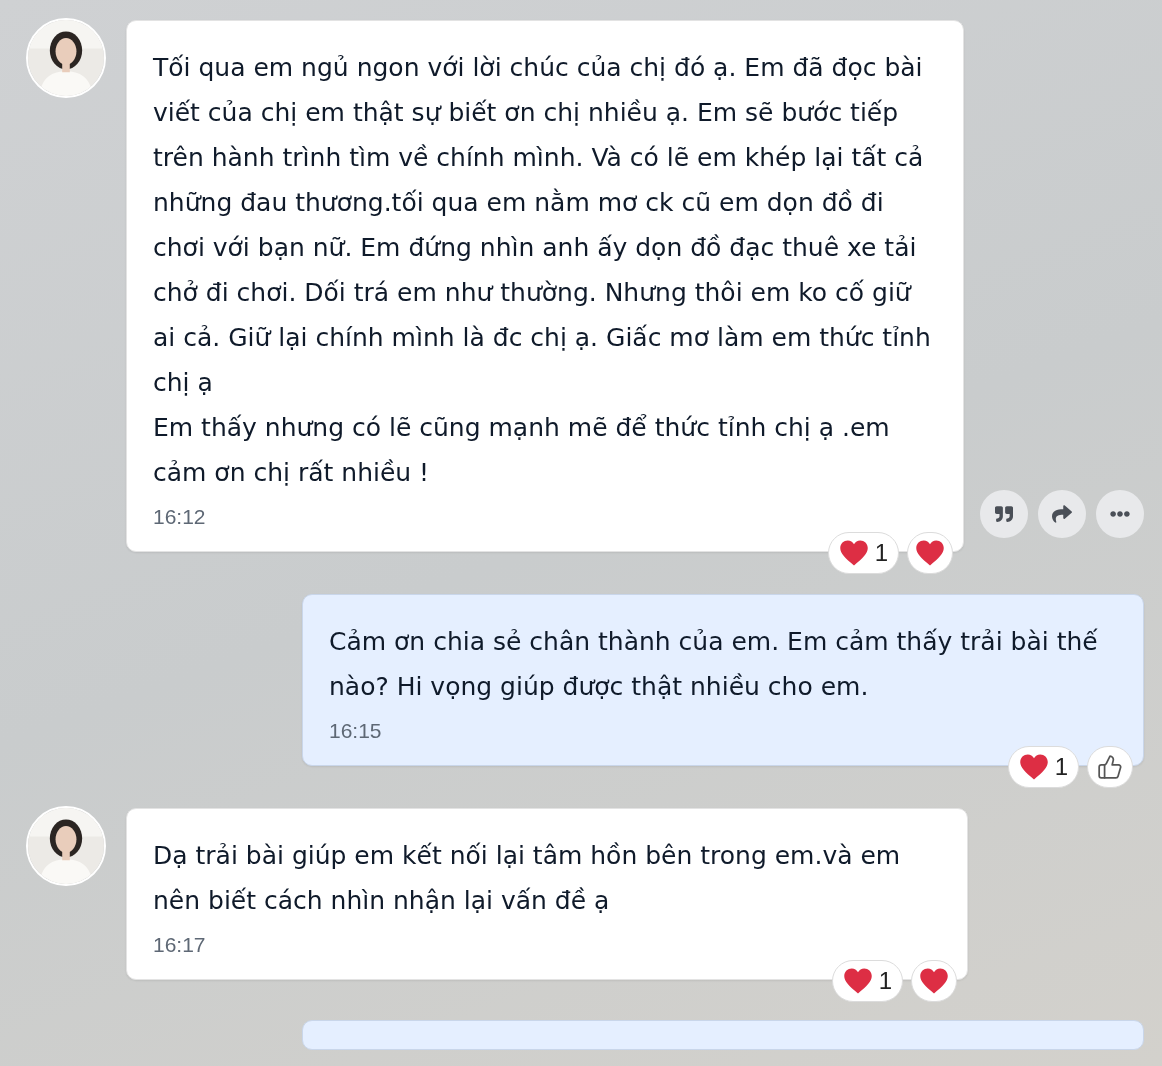  What do you see at coordinates (180, 517) in the screenshot?
I see `message-time: 16:12` at bounding box center [180, 517].